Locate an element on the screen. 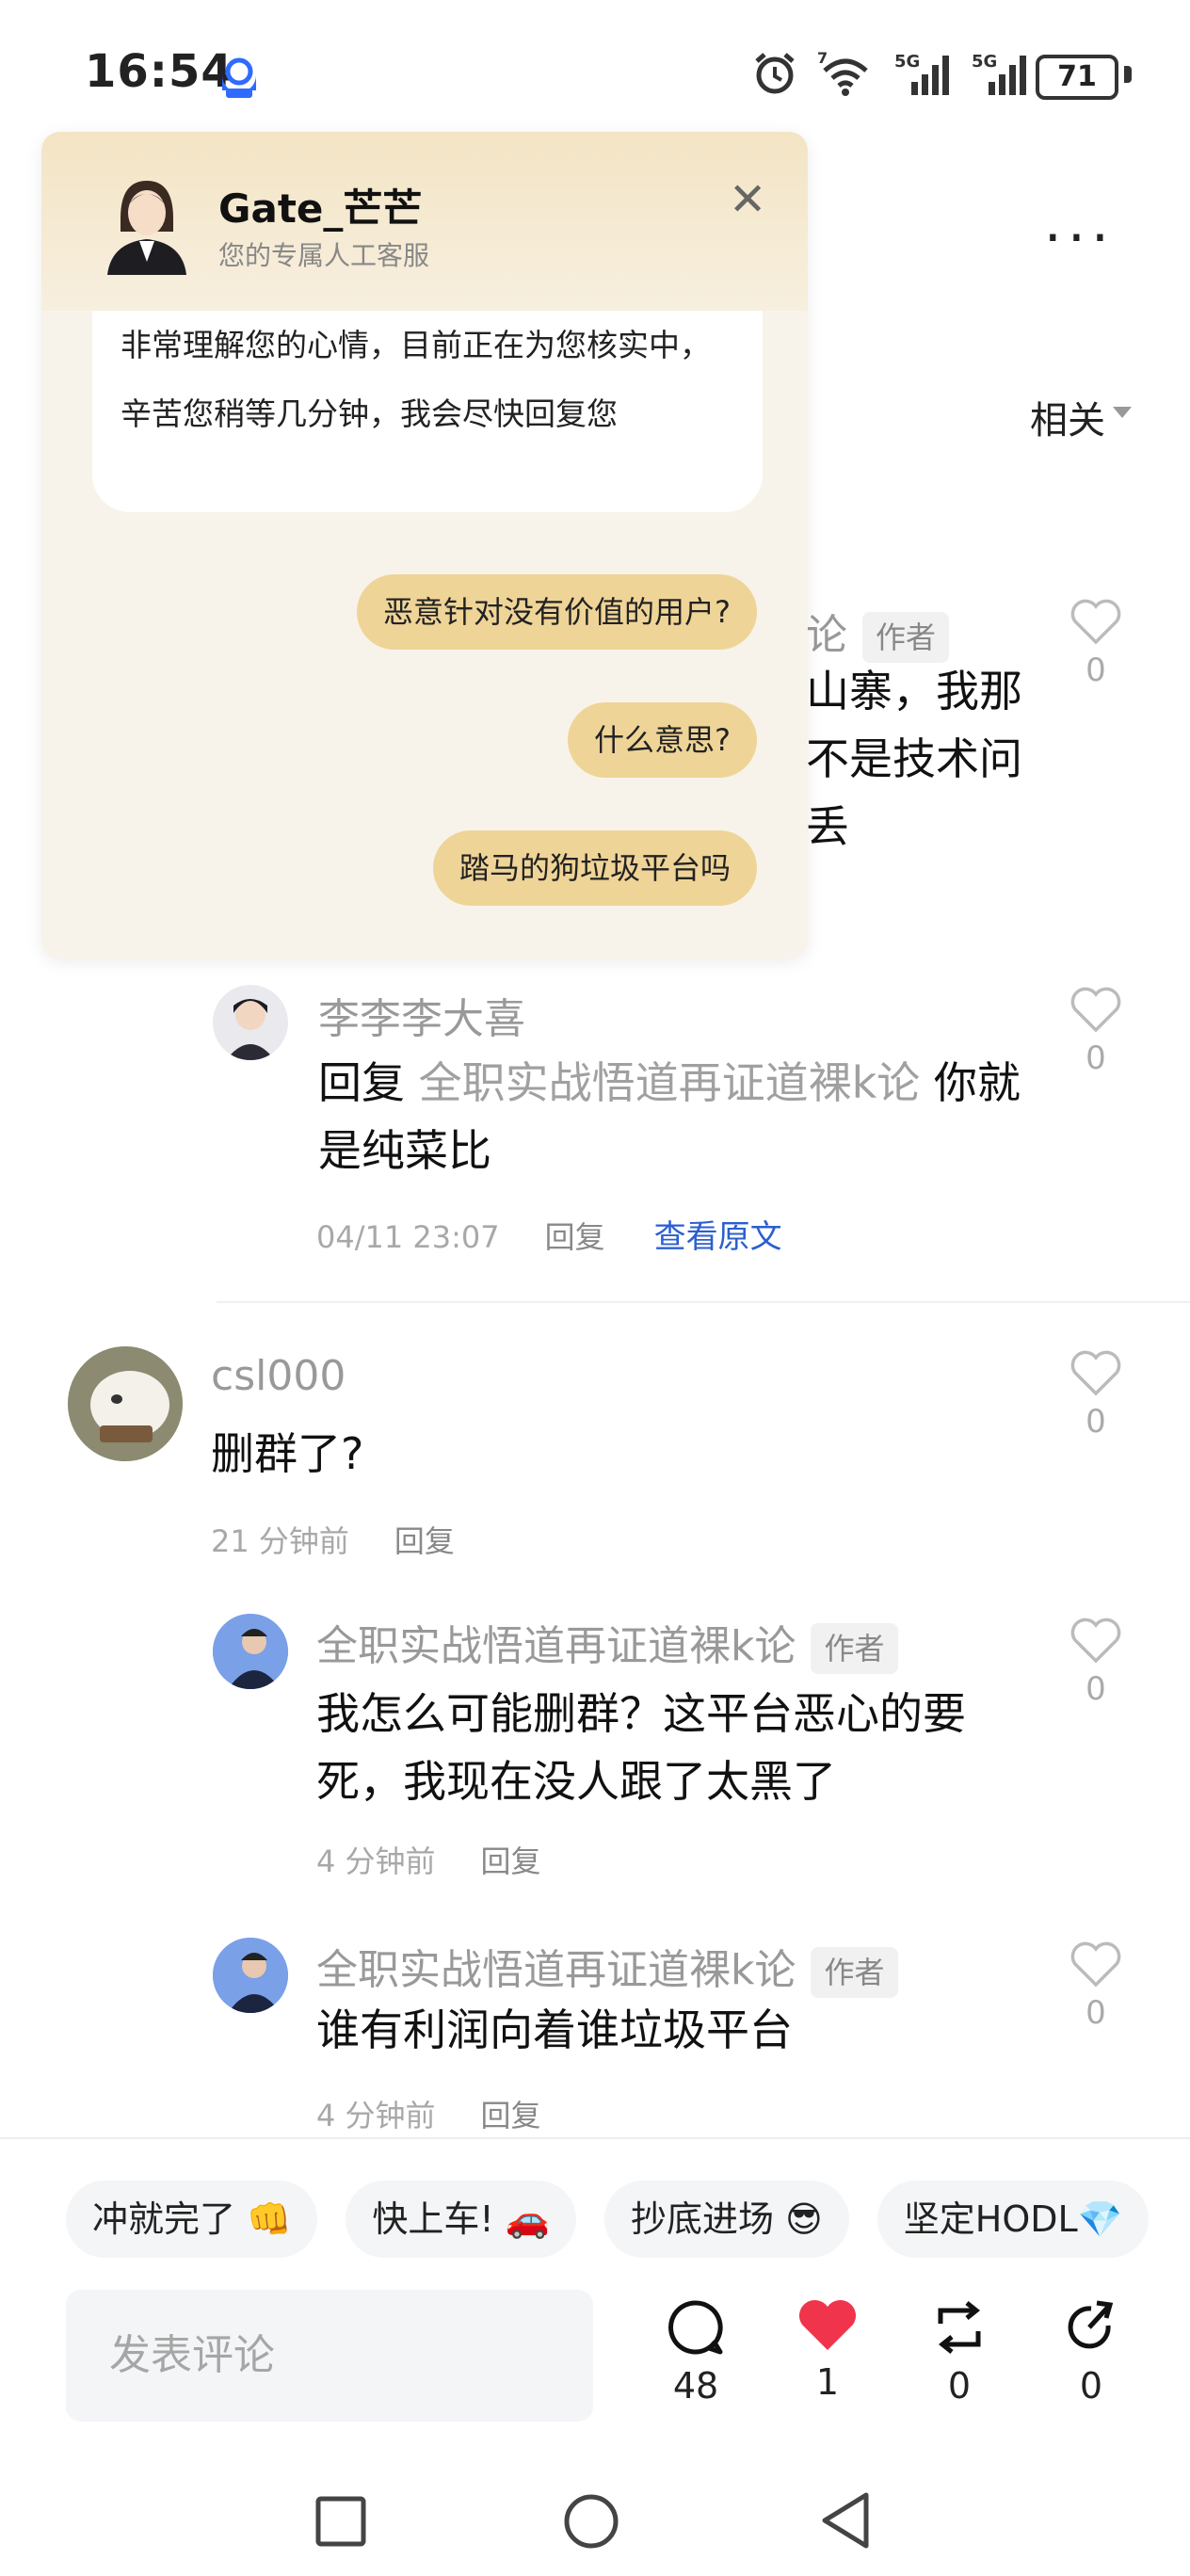  outgoing-message: 恶意针对没有价值的用户? is located at coordinates (557, 612).